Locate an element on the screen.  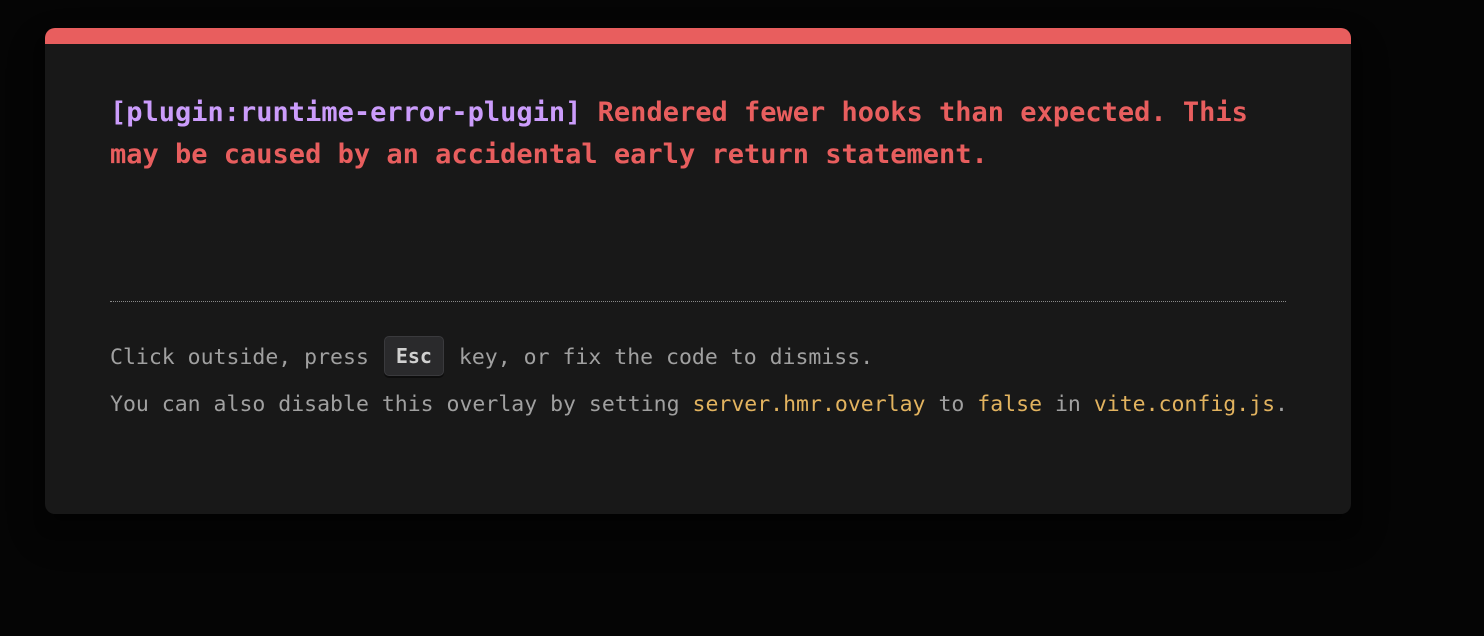
setting-value: false is located at coordinates (1010, 404).